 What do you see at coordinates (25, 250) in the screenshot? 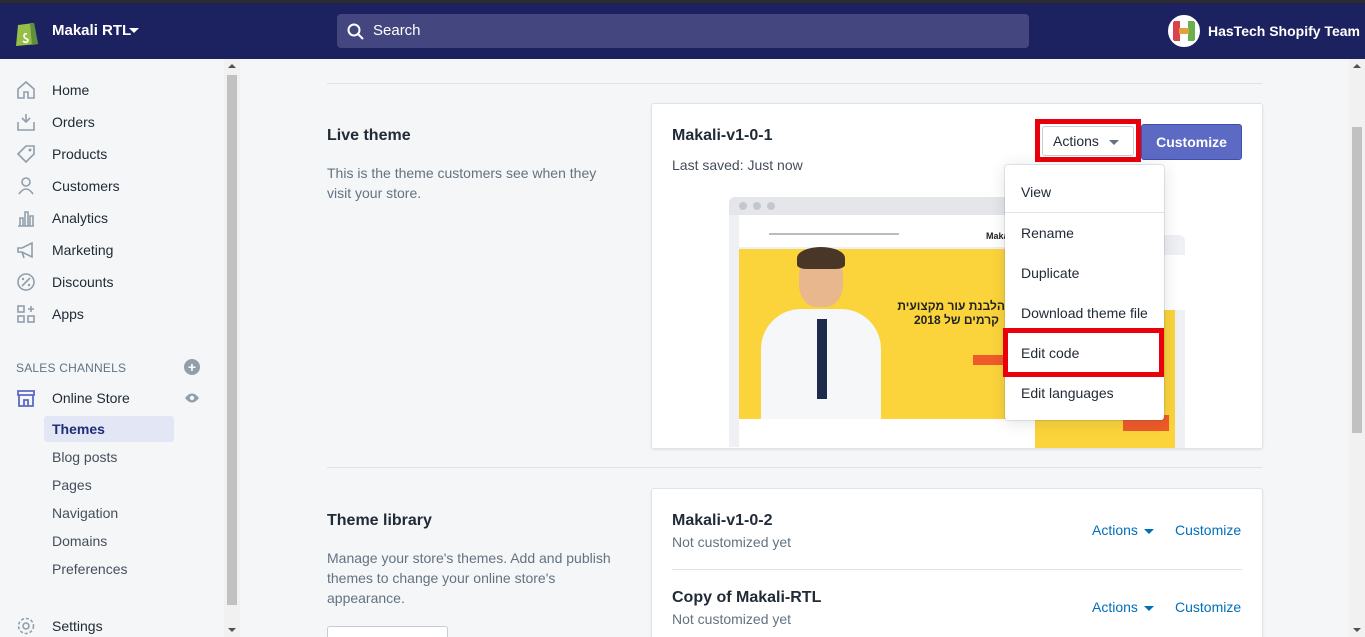
I see `megaphone-icon` at bounding box center [25, 250].